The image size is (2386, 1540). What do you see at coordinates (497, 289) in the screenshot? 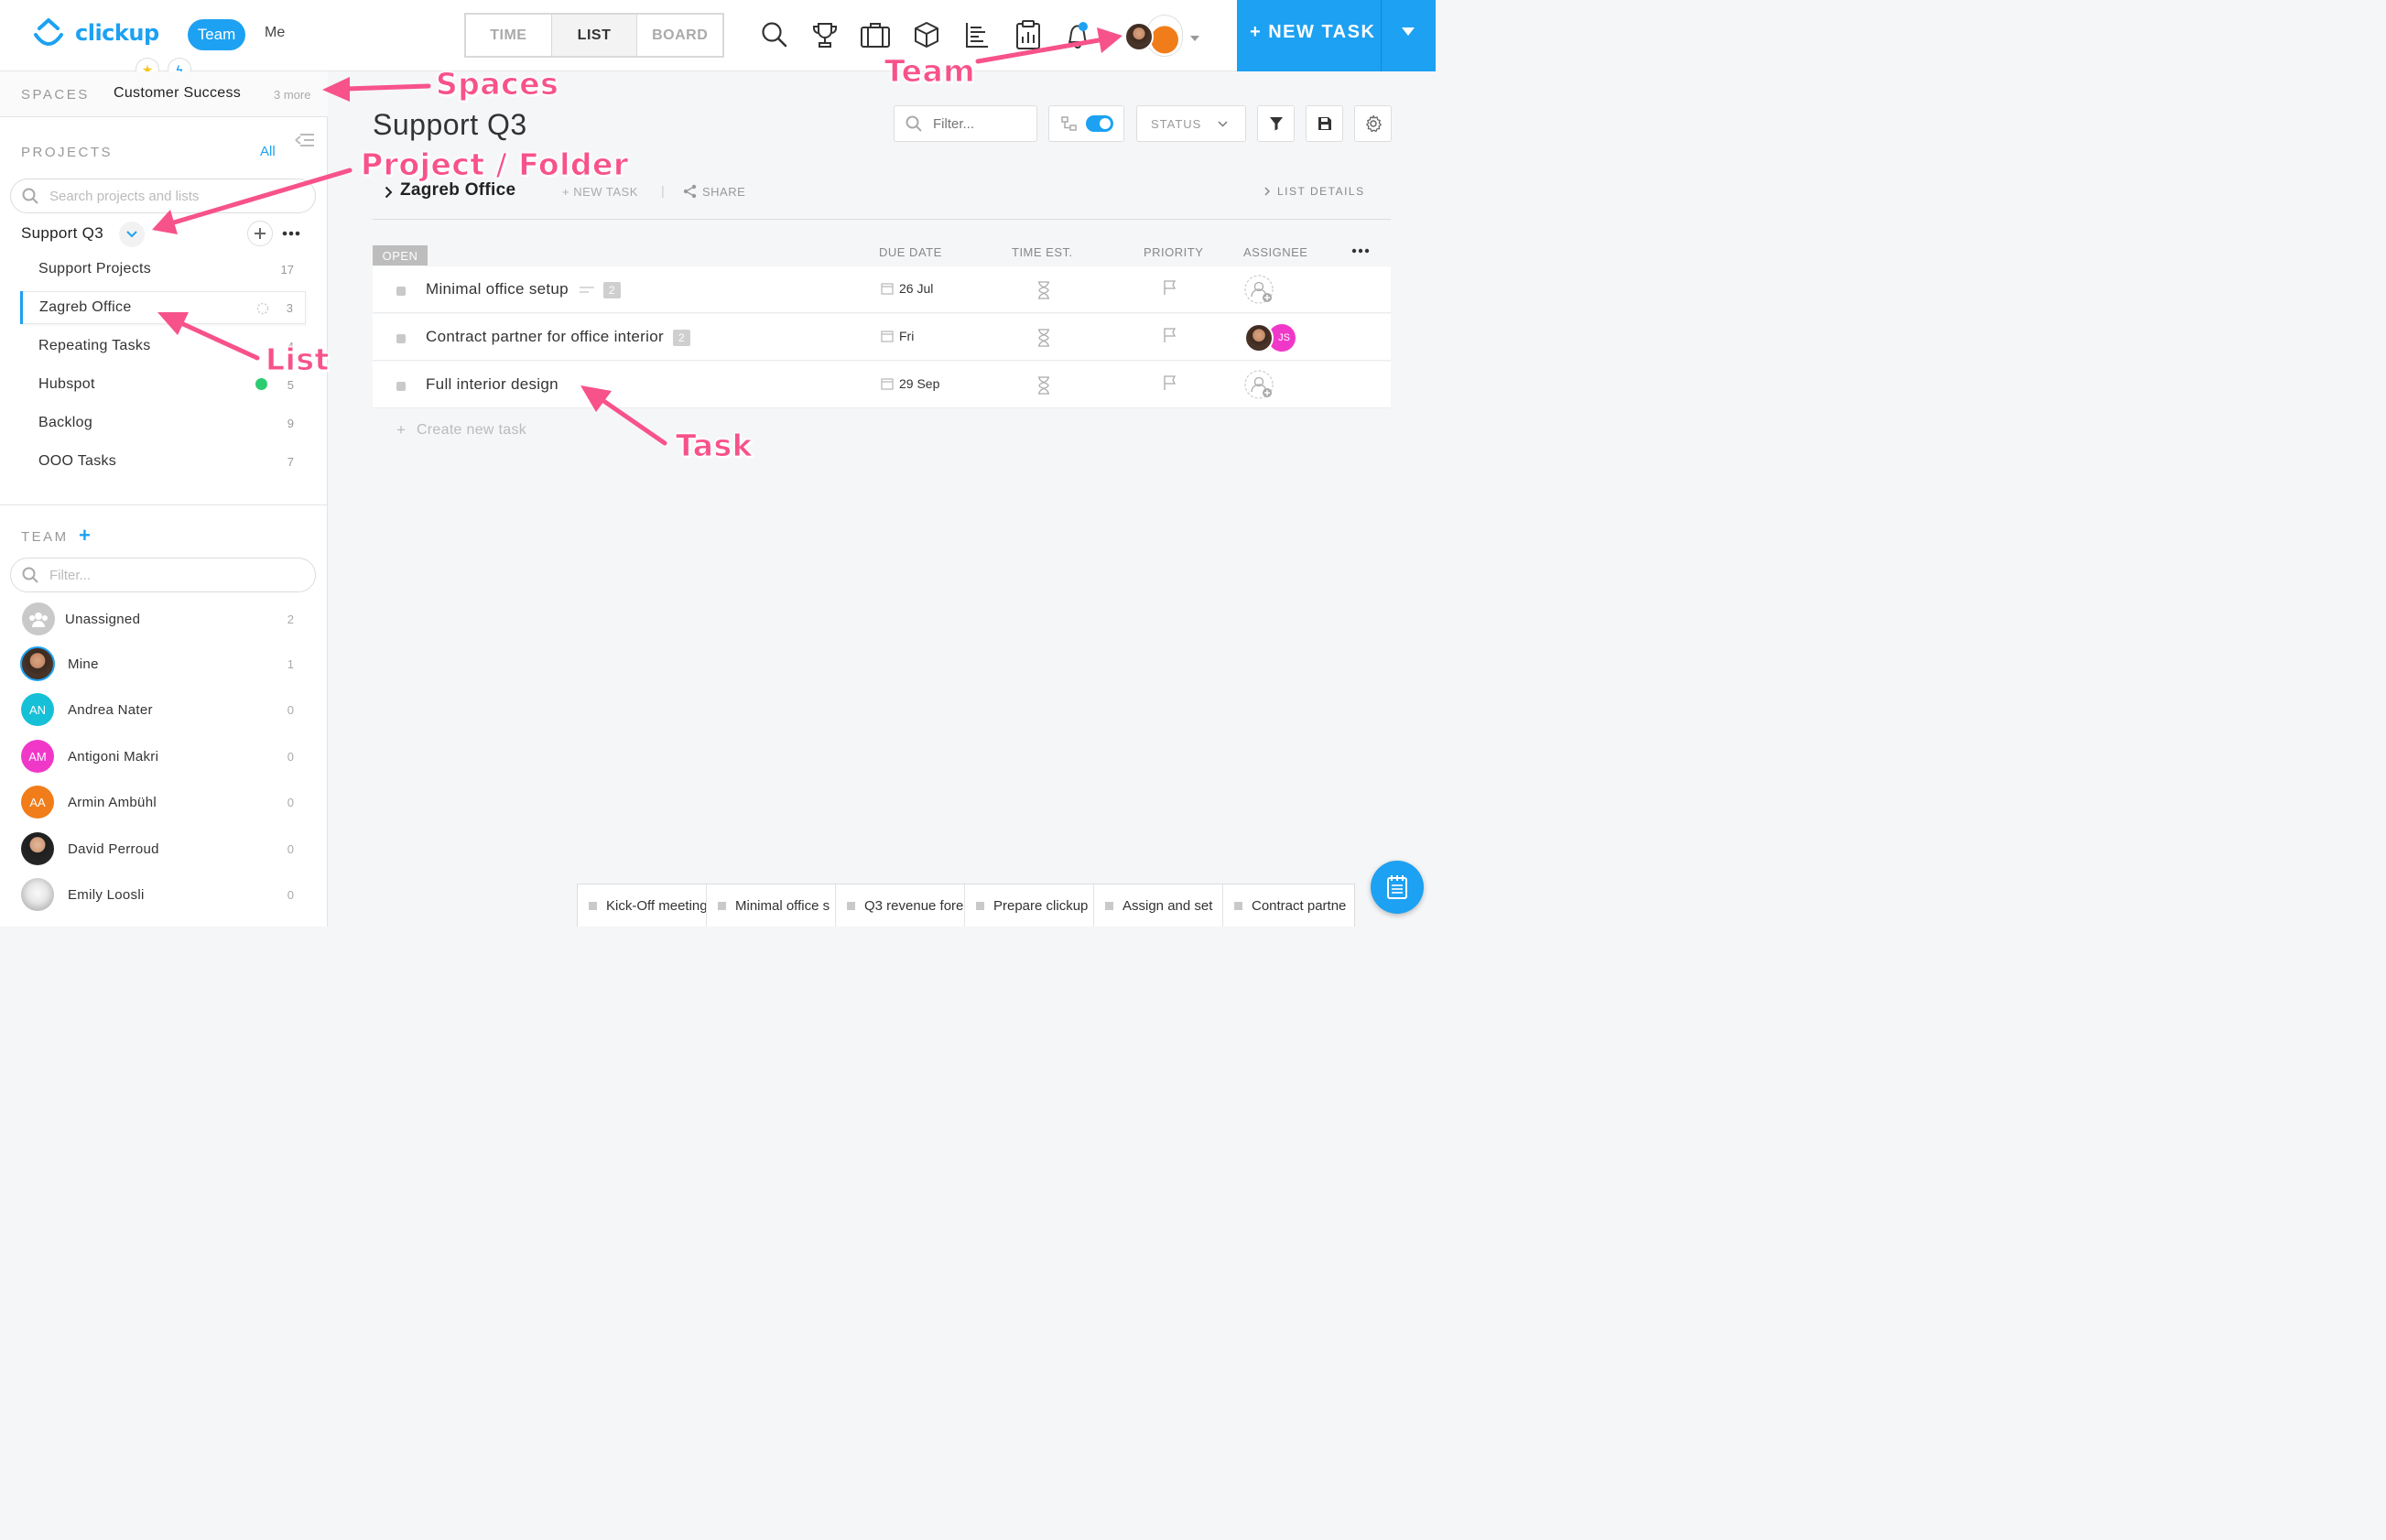
I see `task-name: Minimal office setup` at bounding box center [497, 289].